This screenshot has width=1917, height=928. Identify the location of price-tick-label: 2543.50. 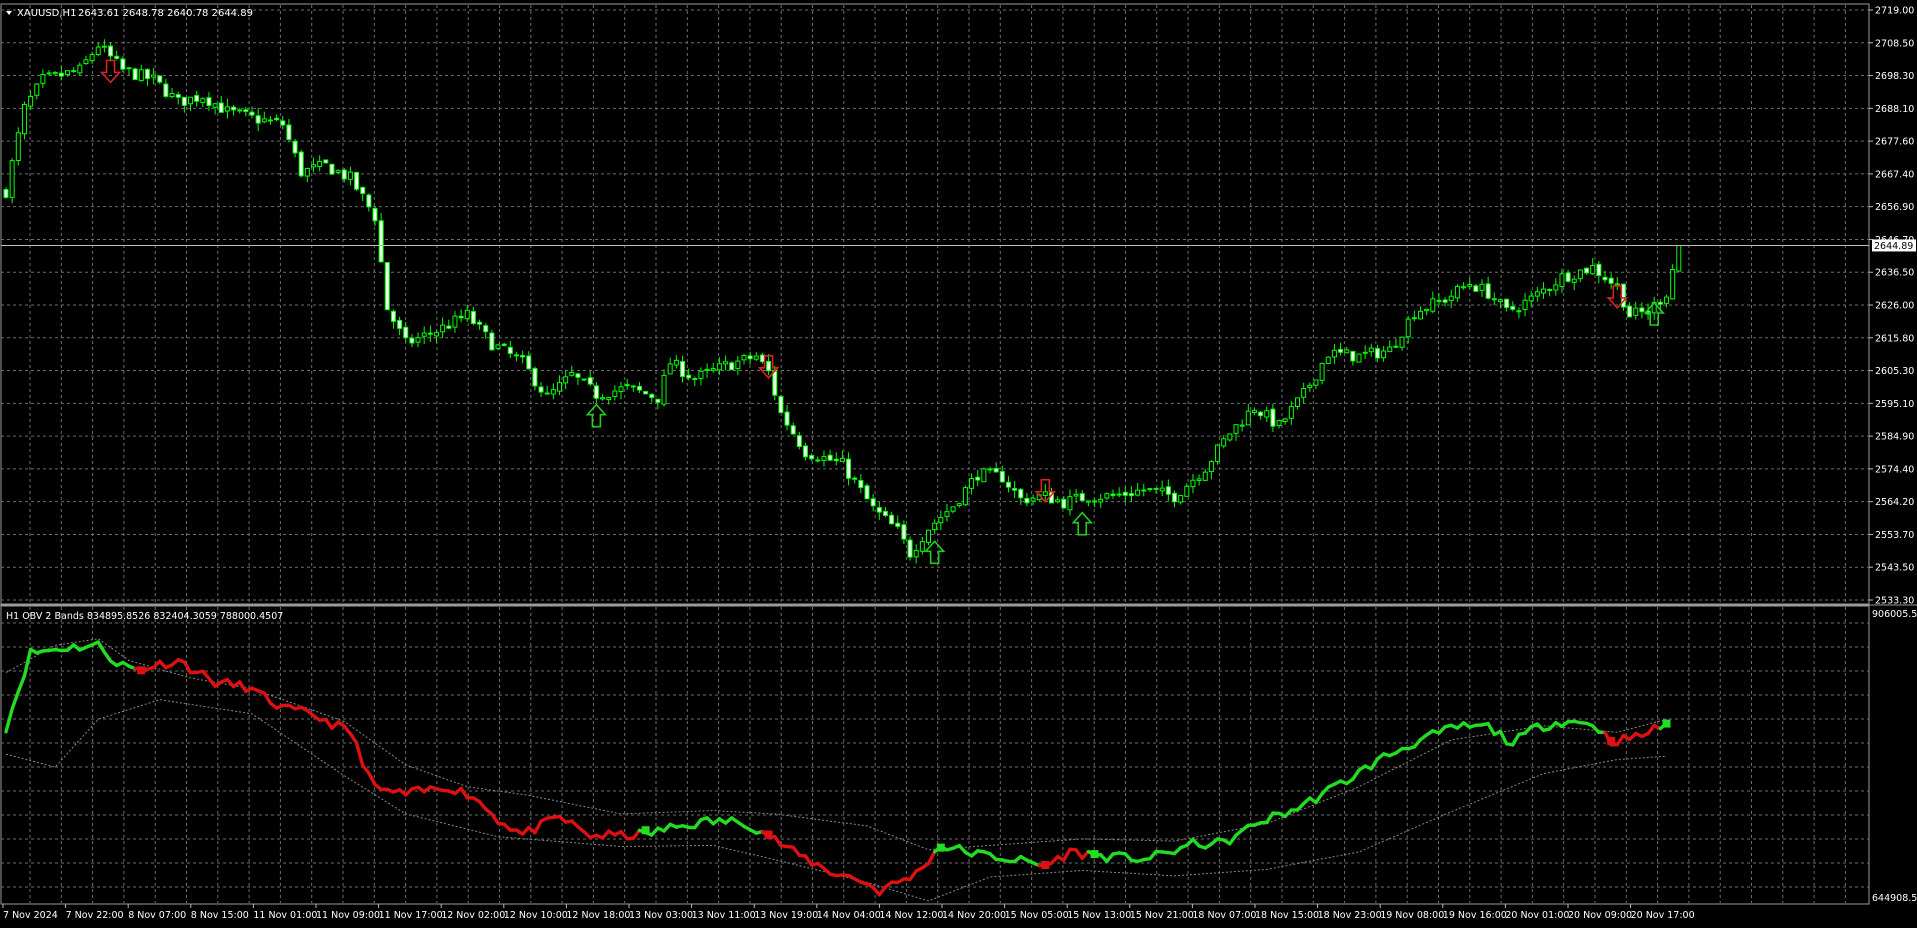
(1894, 568).